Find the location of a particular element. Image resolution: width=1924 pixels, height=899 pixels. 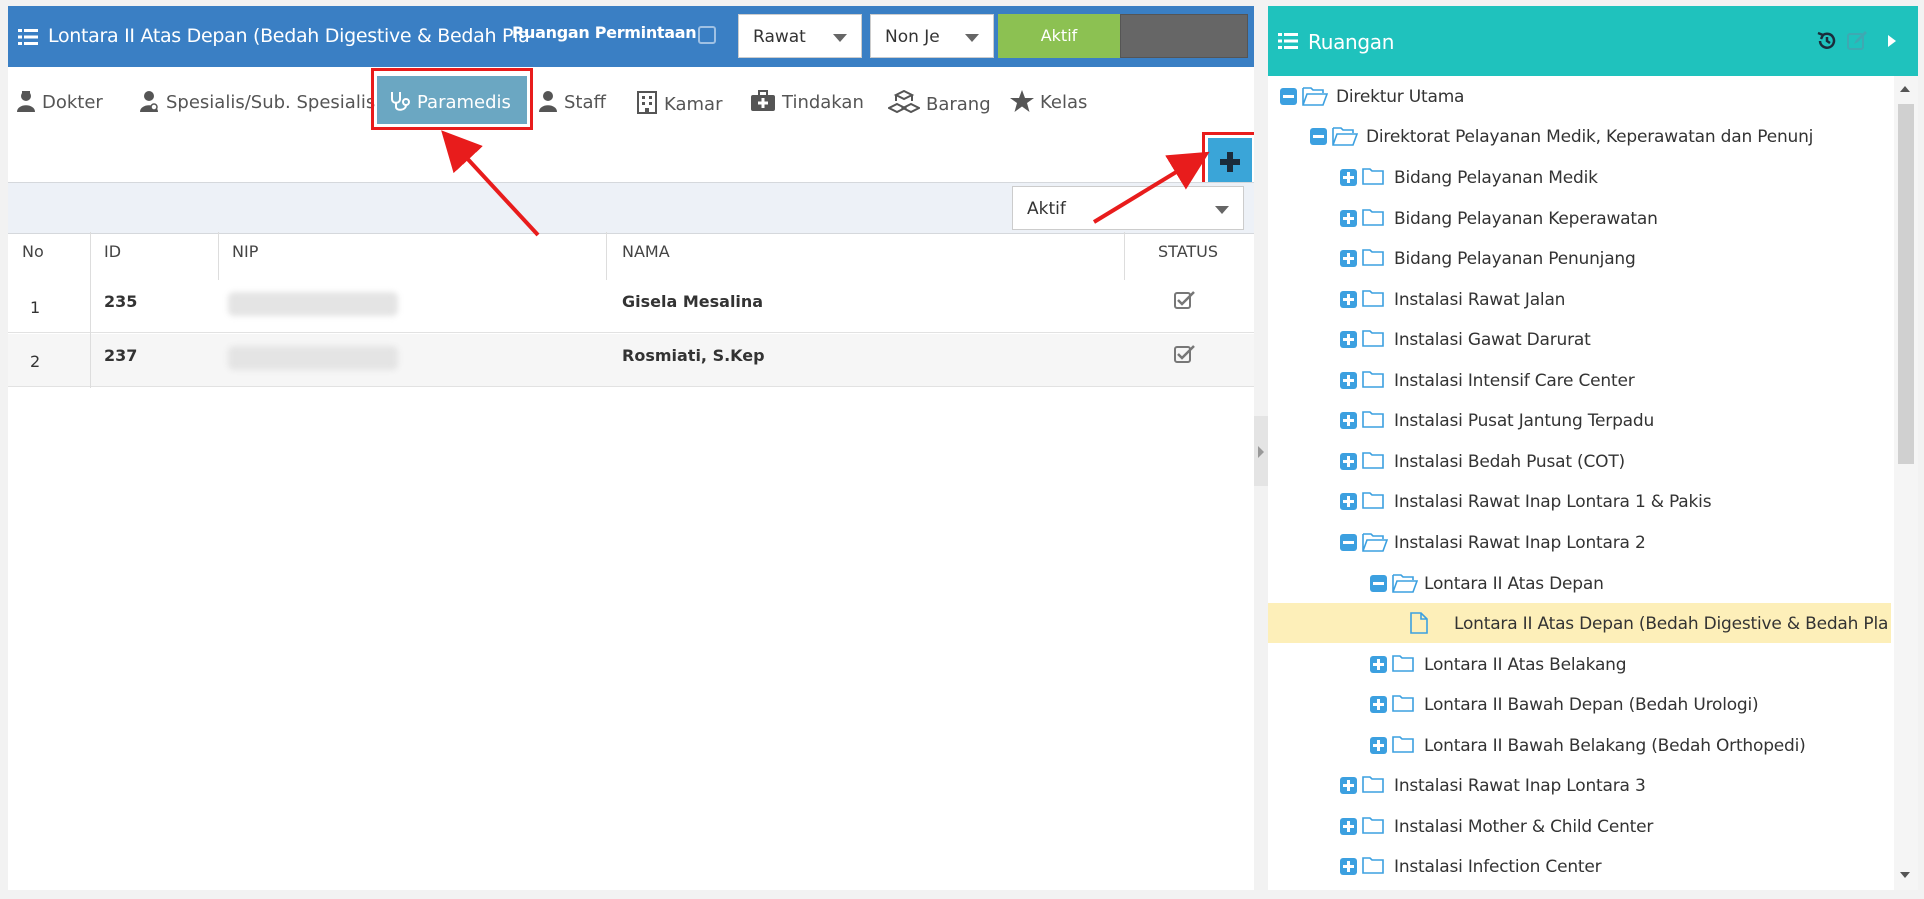

ruangan-permintaan-checkbox is located at coordinates (707, 35).